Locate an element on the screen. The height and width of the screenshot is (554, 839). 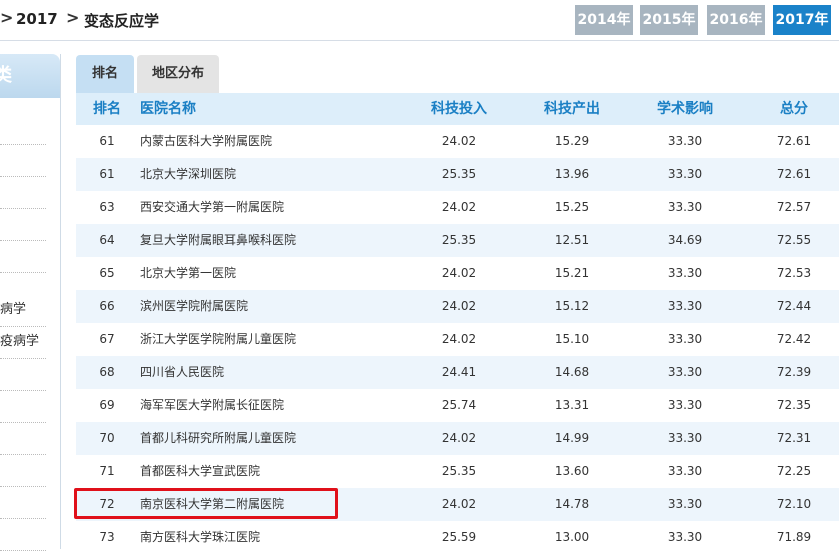
table-row: 70 首都儿科研究所附属儿童医院 24.02 14.99 33.30 72.31 is located at coordinates (457, 438).